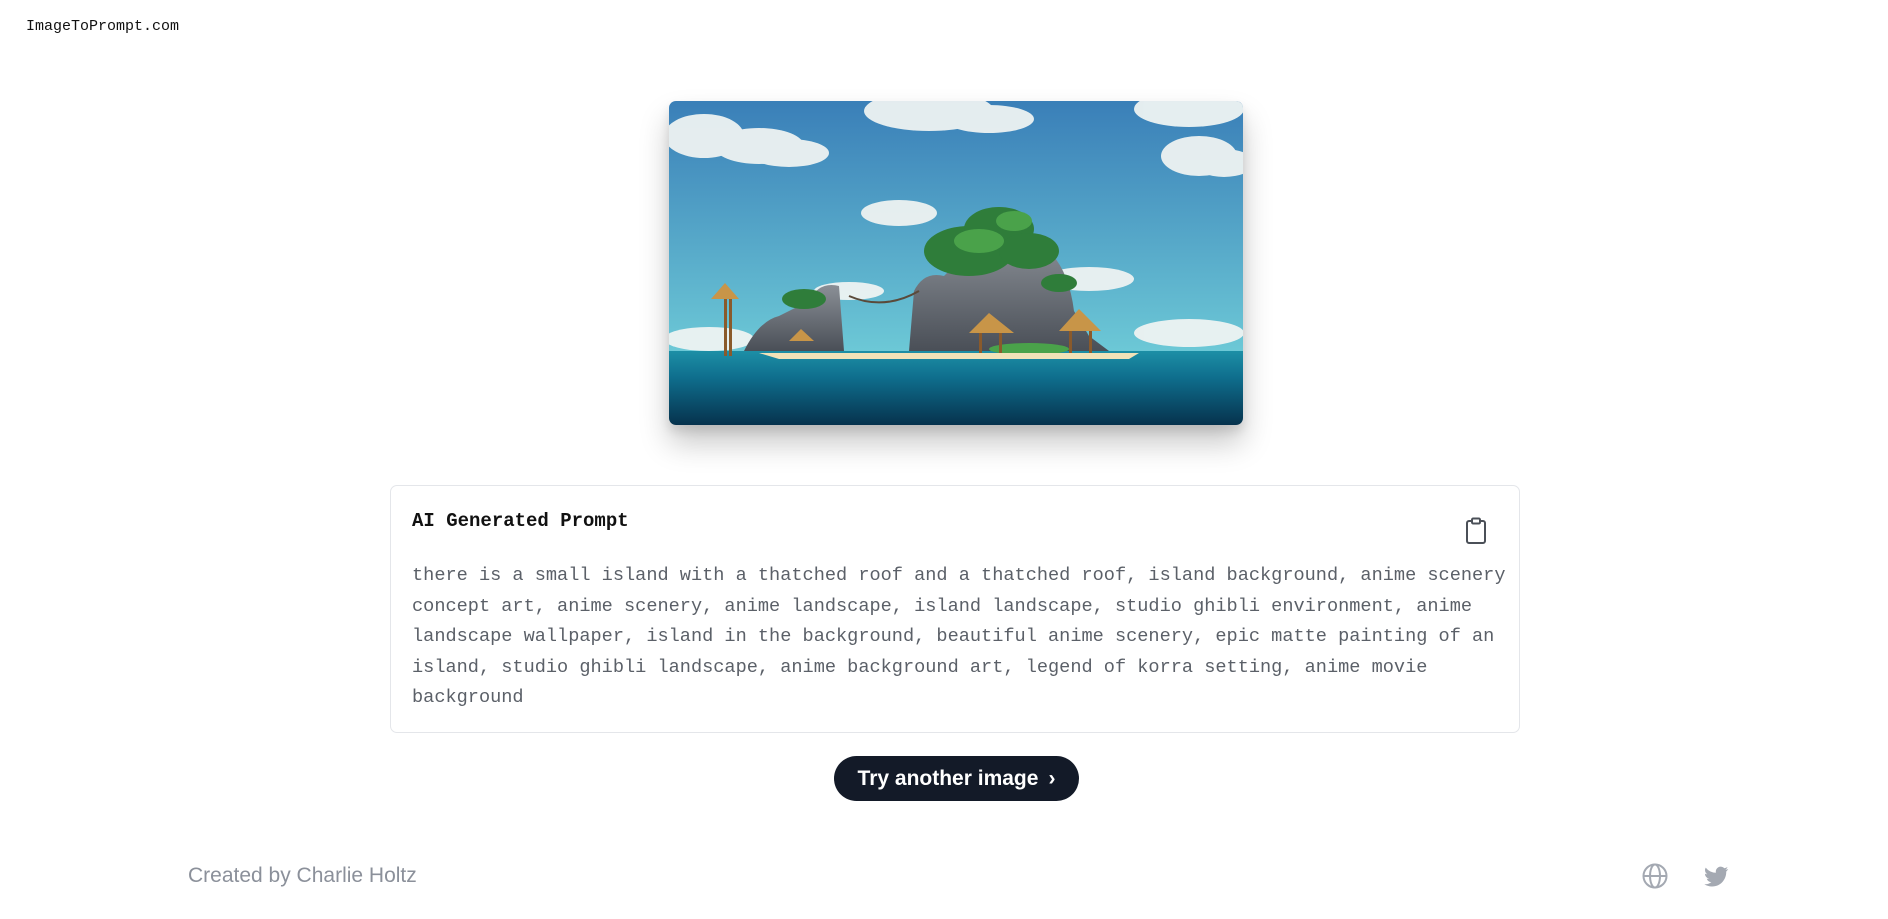  I want to click on globe-icon, so click(1655, 876).